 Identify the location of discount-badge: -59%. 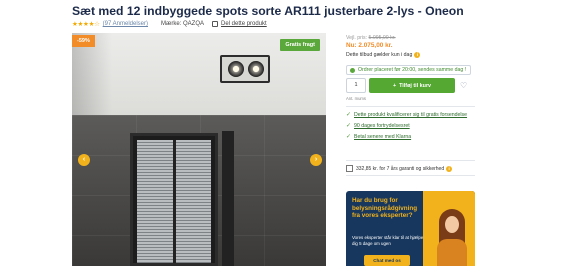
(83, 41).